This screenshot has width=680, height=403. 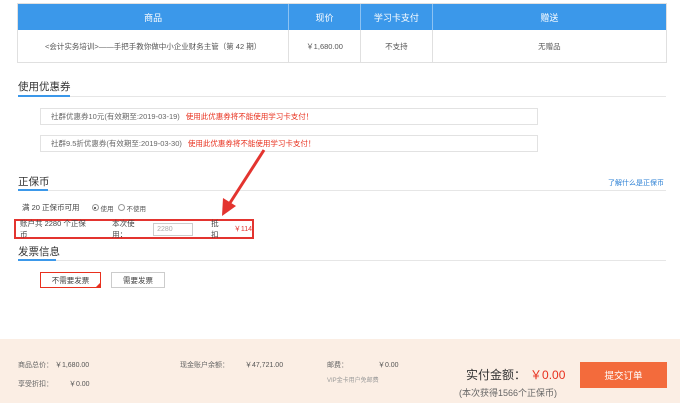 What do you see at coordinates (353, 381) in the screenshot?
I see `vip-note: VIP金卡用户免邮费` at bounding box center [353, 381].